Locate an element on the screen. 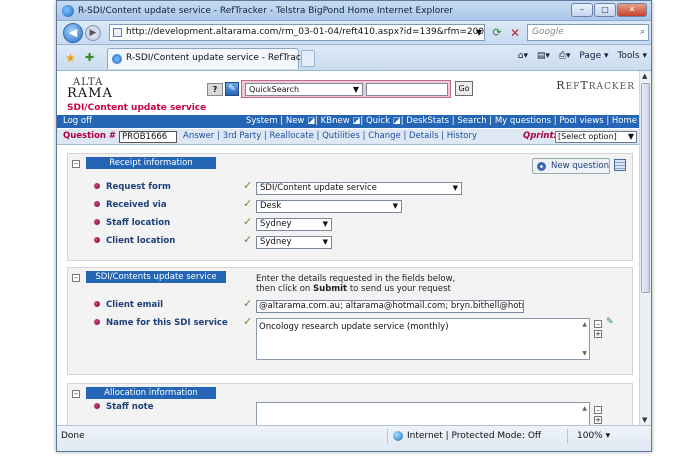  staff-location-select: Sydney ▼ is located at coordinates (294, 224).